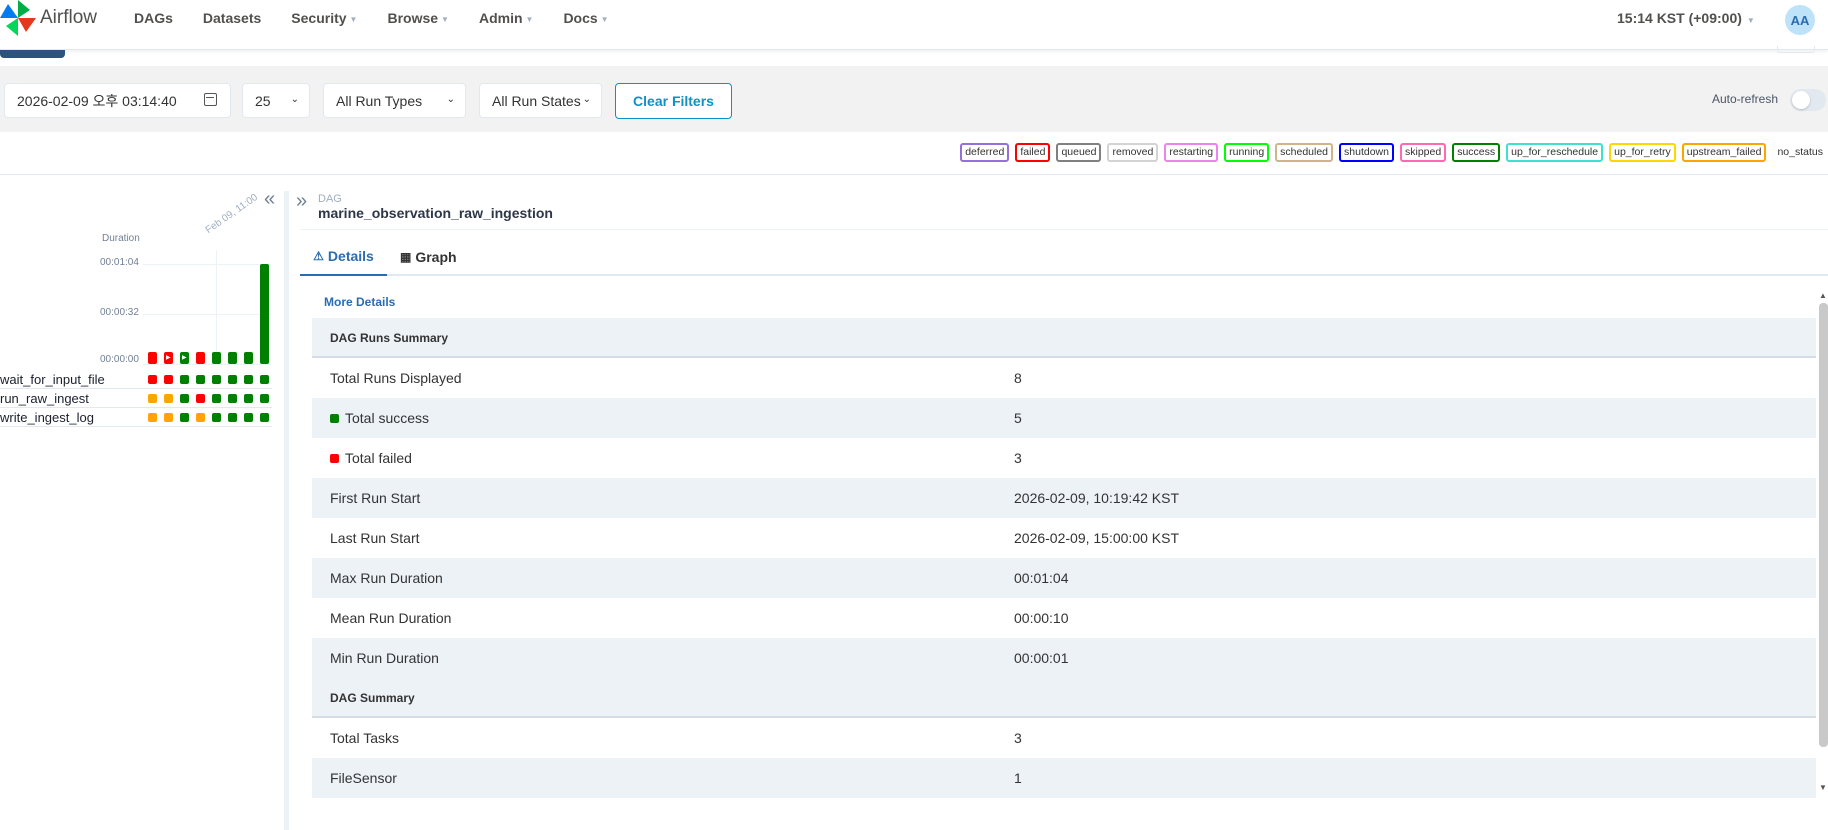 Image resolution: width=1828 pixels, height=830 pixels. What do you see at coordinates (286, 510) in the screenshot?
I see `panel-resizer` at bounding box center [286, 510].